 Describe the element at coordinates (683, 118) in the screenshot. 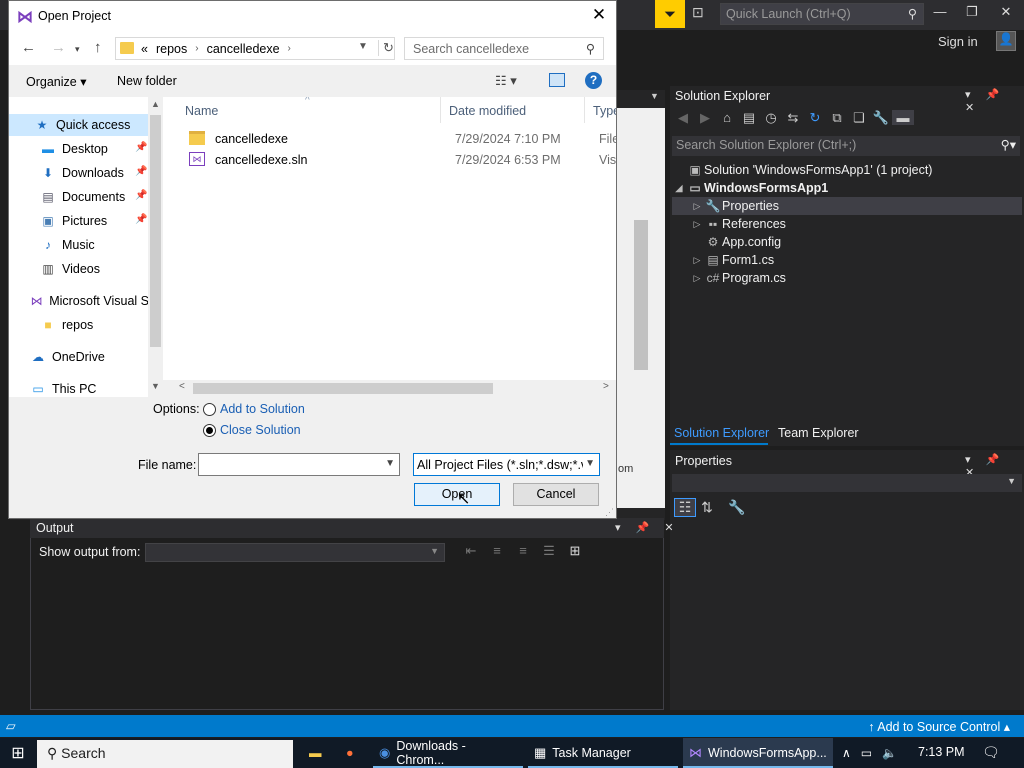

I see `back-icon: ◀` at that location.